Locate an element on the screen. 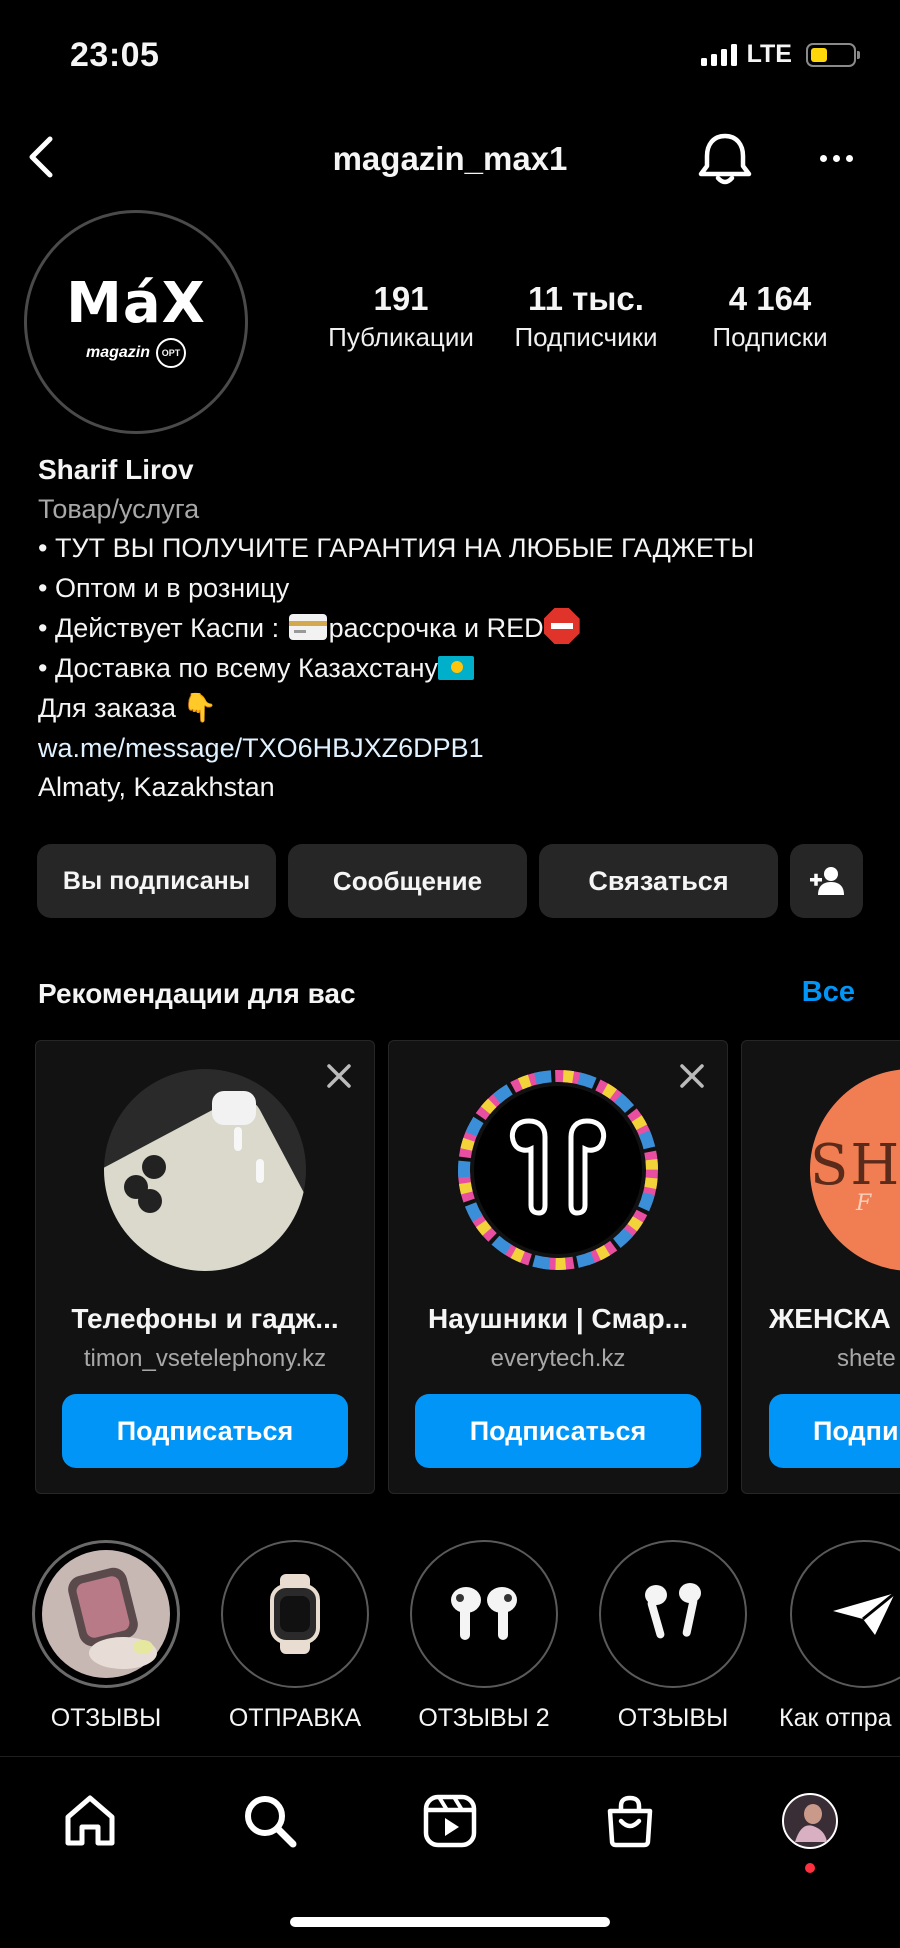 Image resolution: width=900 pixels, height=1948 pixels. reels-icon is located at coordinates (450, 1821).